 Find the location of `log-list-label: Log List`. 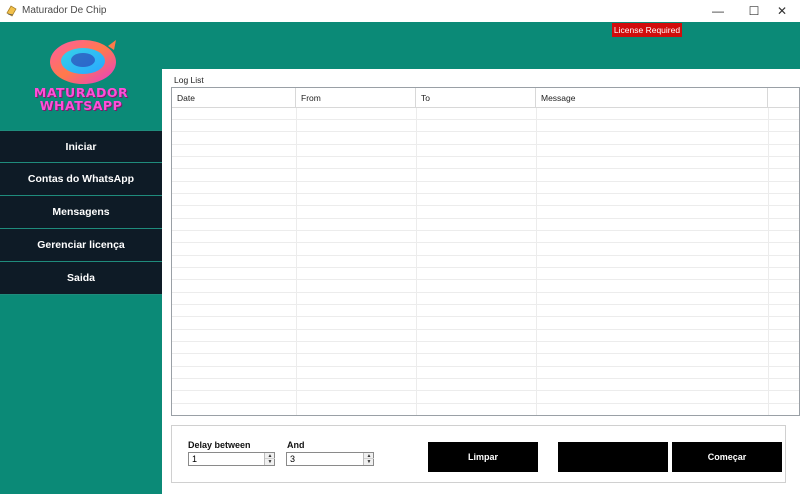

log-list-label: Log List is located at coordinates (189, 80).